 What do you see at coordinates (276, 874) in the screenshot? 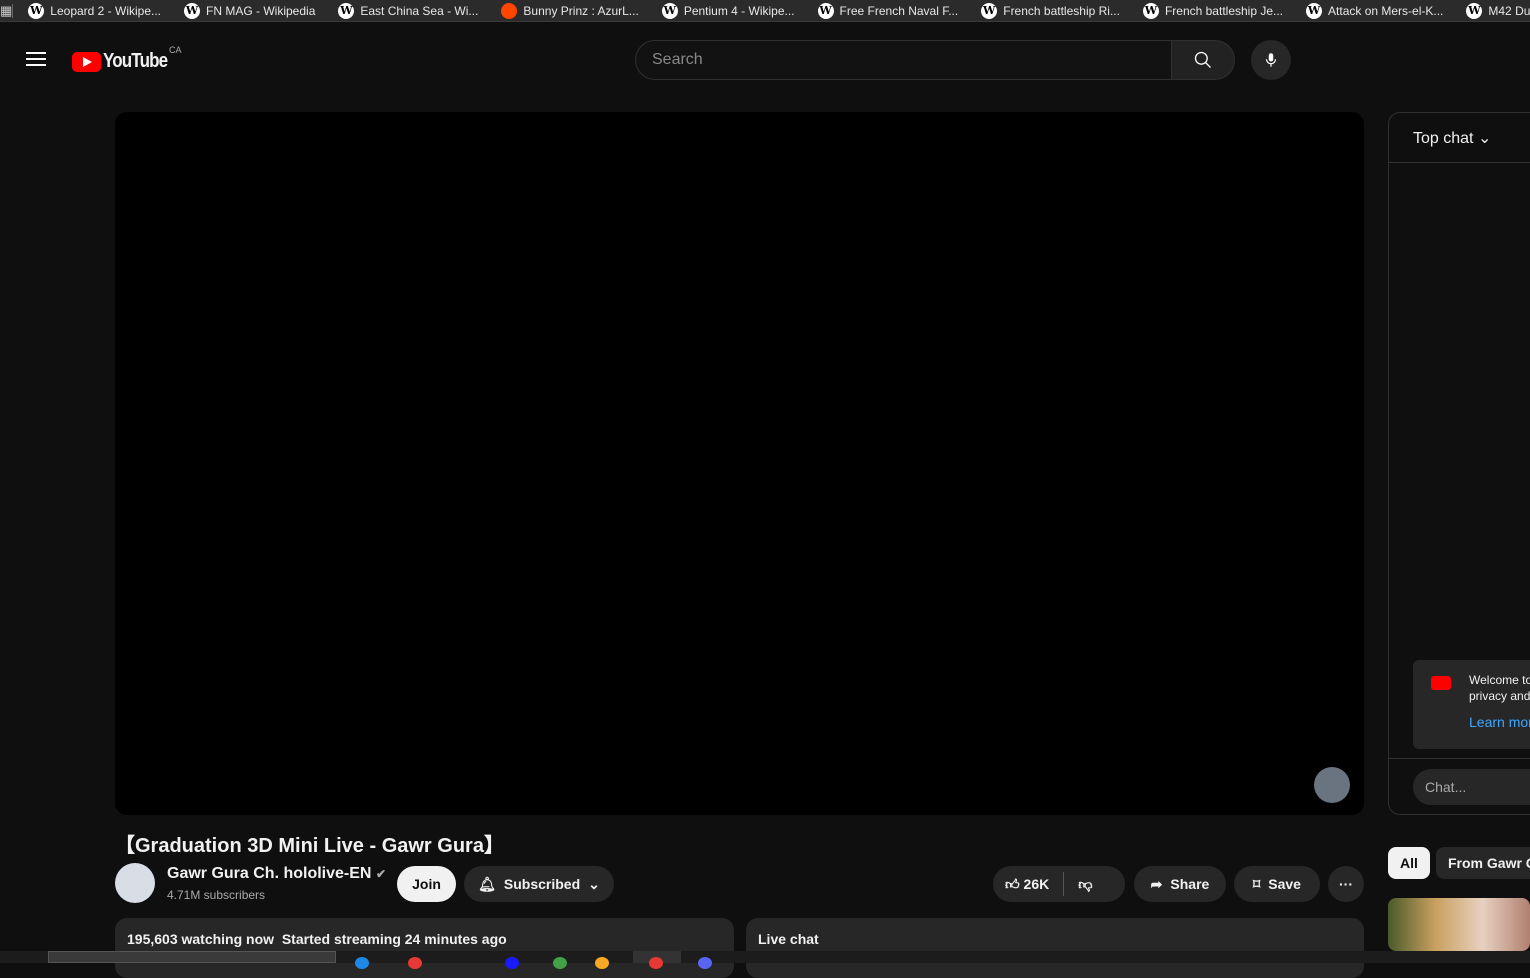
I see `channel-name: Gawr Gura Ch. hololive-EN ✔` at bounding box center [276, 874].